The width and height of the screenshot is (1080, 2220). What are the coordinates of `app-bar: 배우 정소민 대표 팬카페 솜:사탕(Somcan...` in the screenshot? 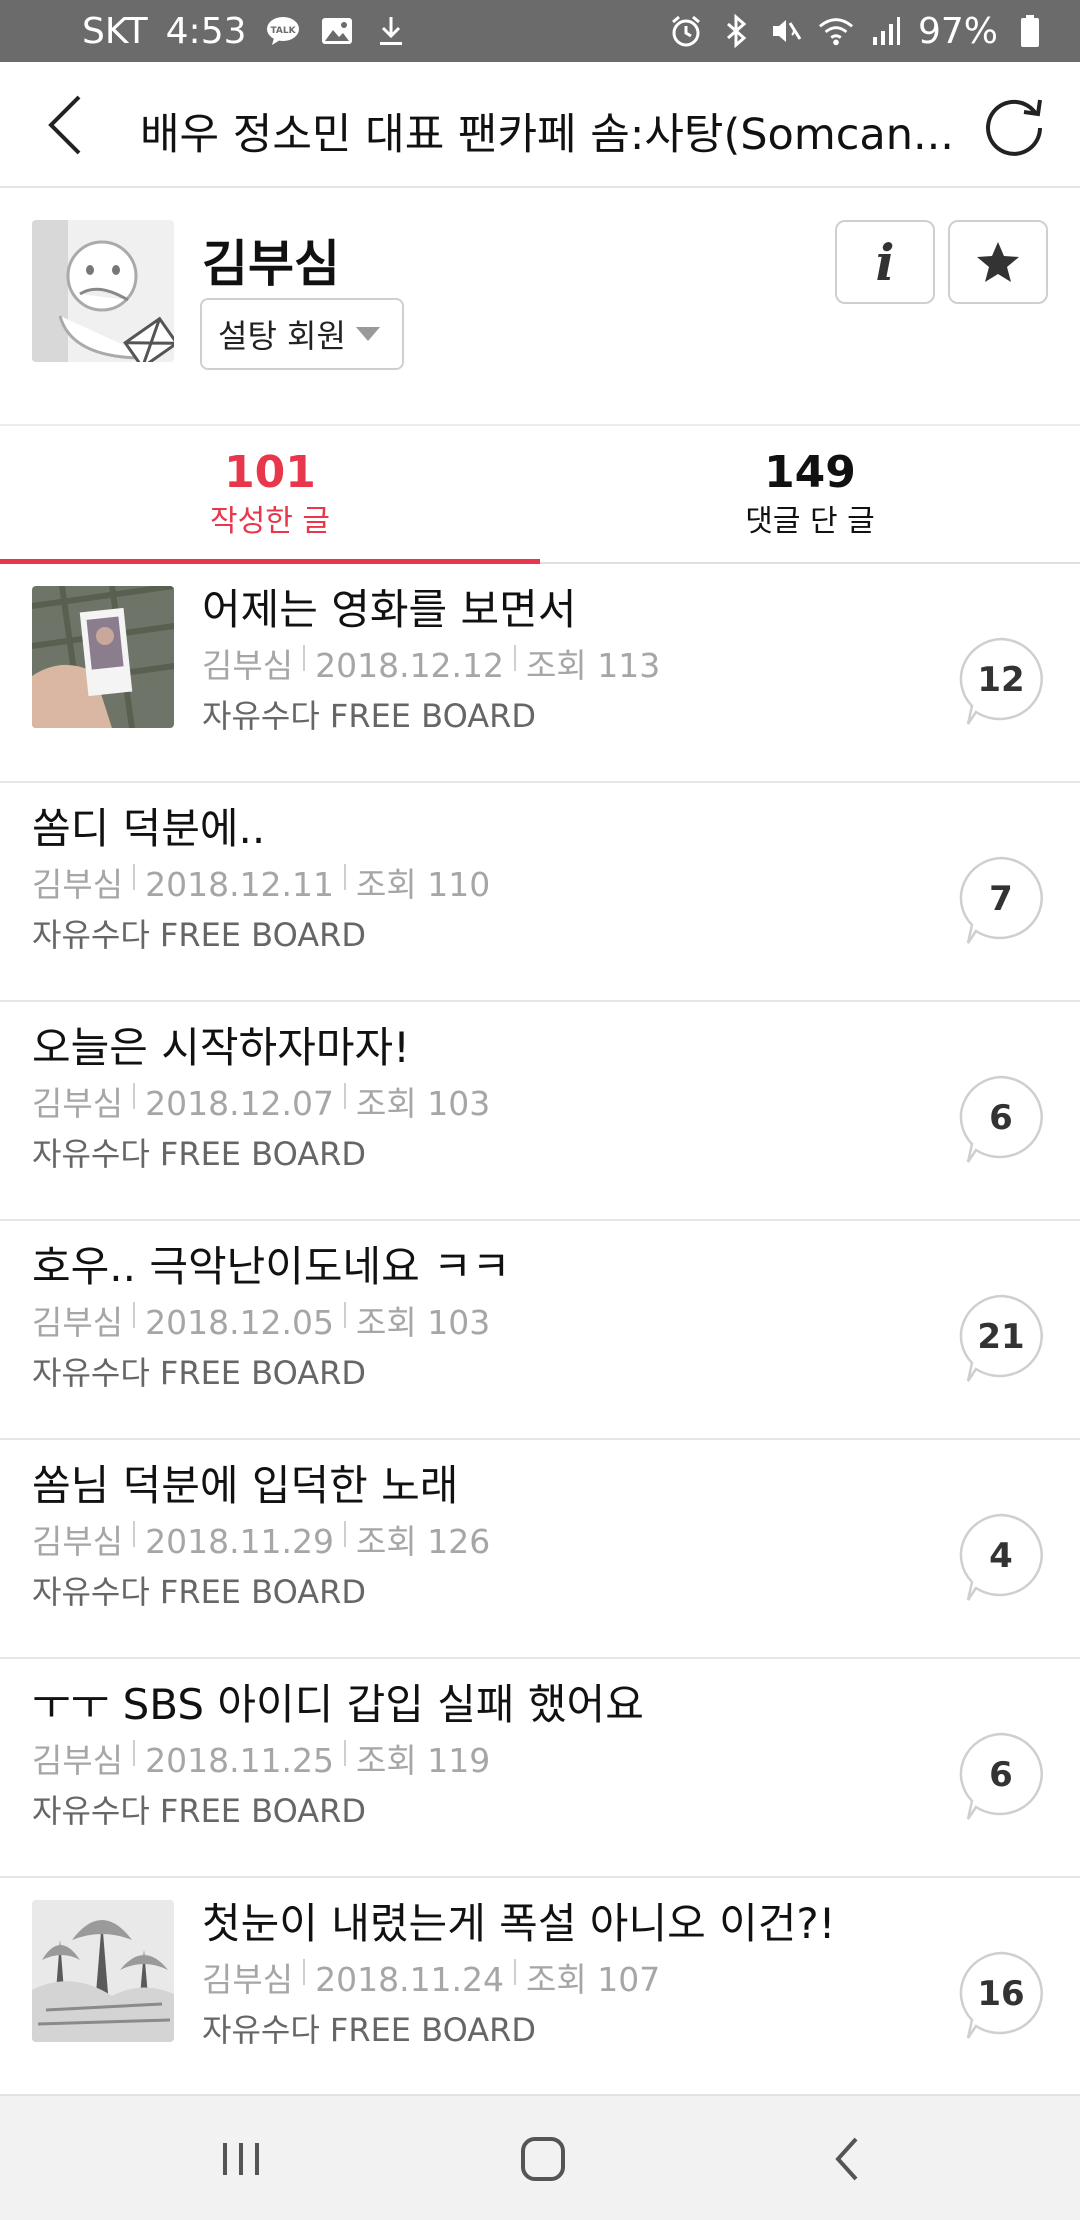 It's located at (540, 125).